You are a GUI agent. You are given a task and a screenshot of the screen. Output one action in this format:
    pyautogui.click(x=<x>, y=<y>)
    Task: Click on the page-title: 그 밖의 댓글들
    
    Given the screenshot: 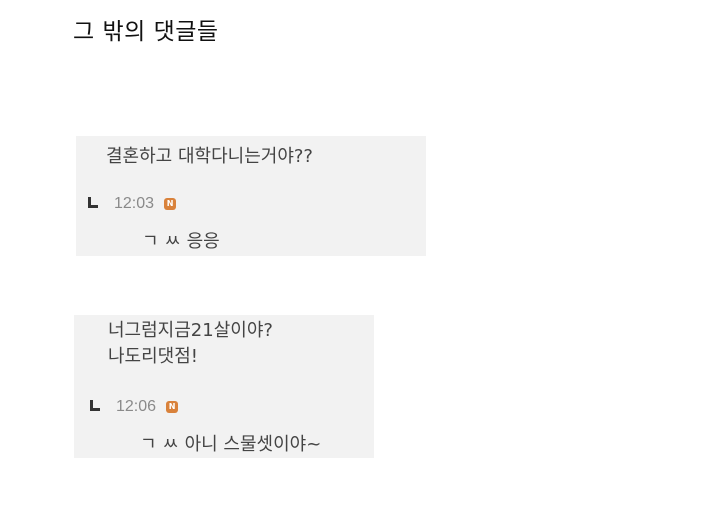 What is the action you would take?
    pyautogui.click(x=146, y=32)
    